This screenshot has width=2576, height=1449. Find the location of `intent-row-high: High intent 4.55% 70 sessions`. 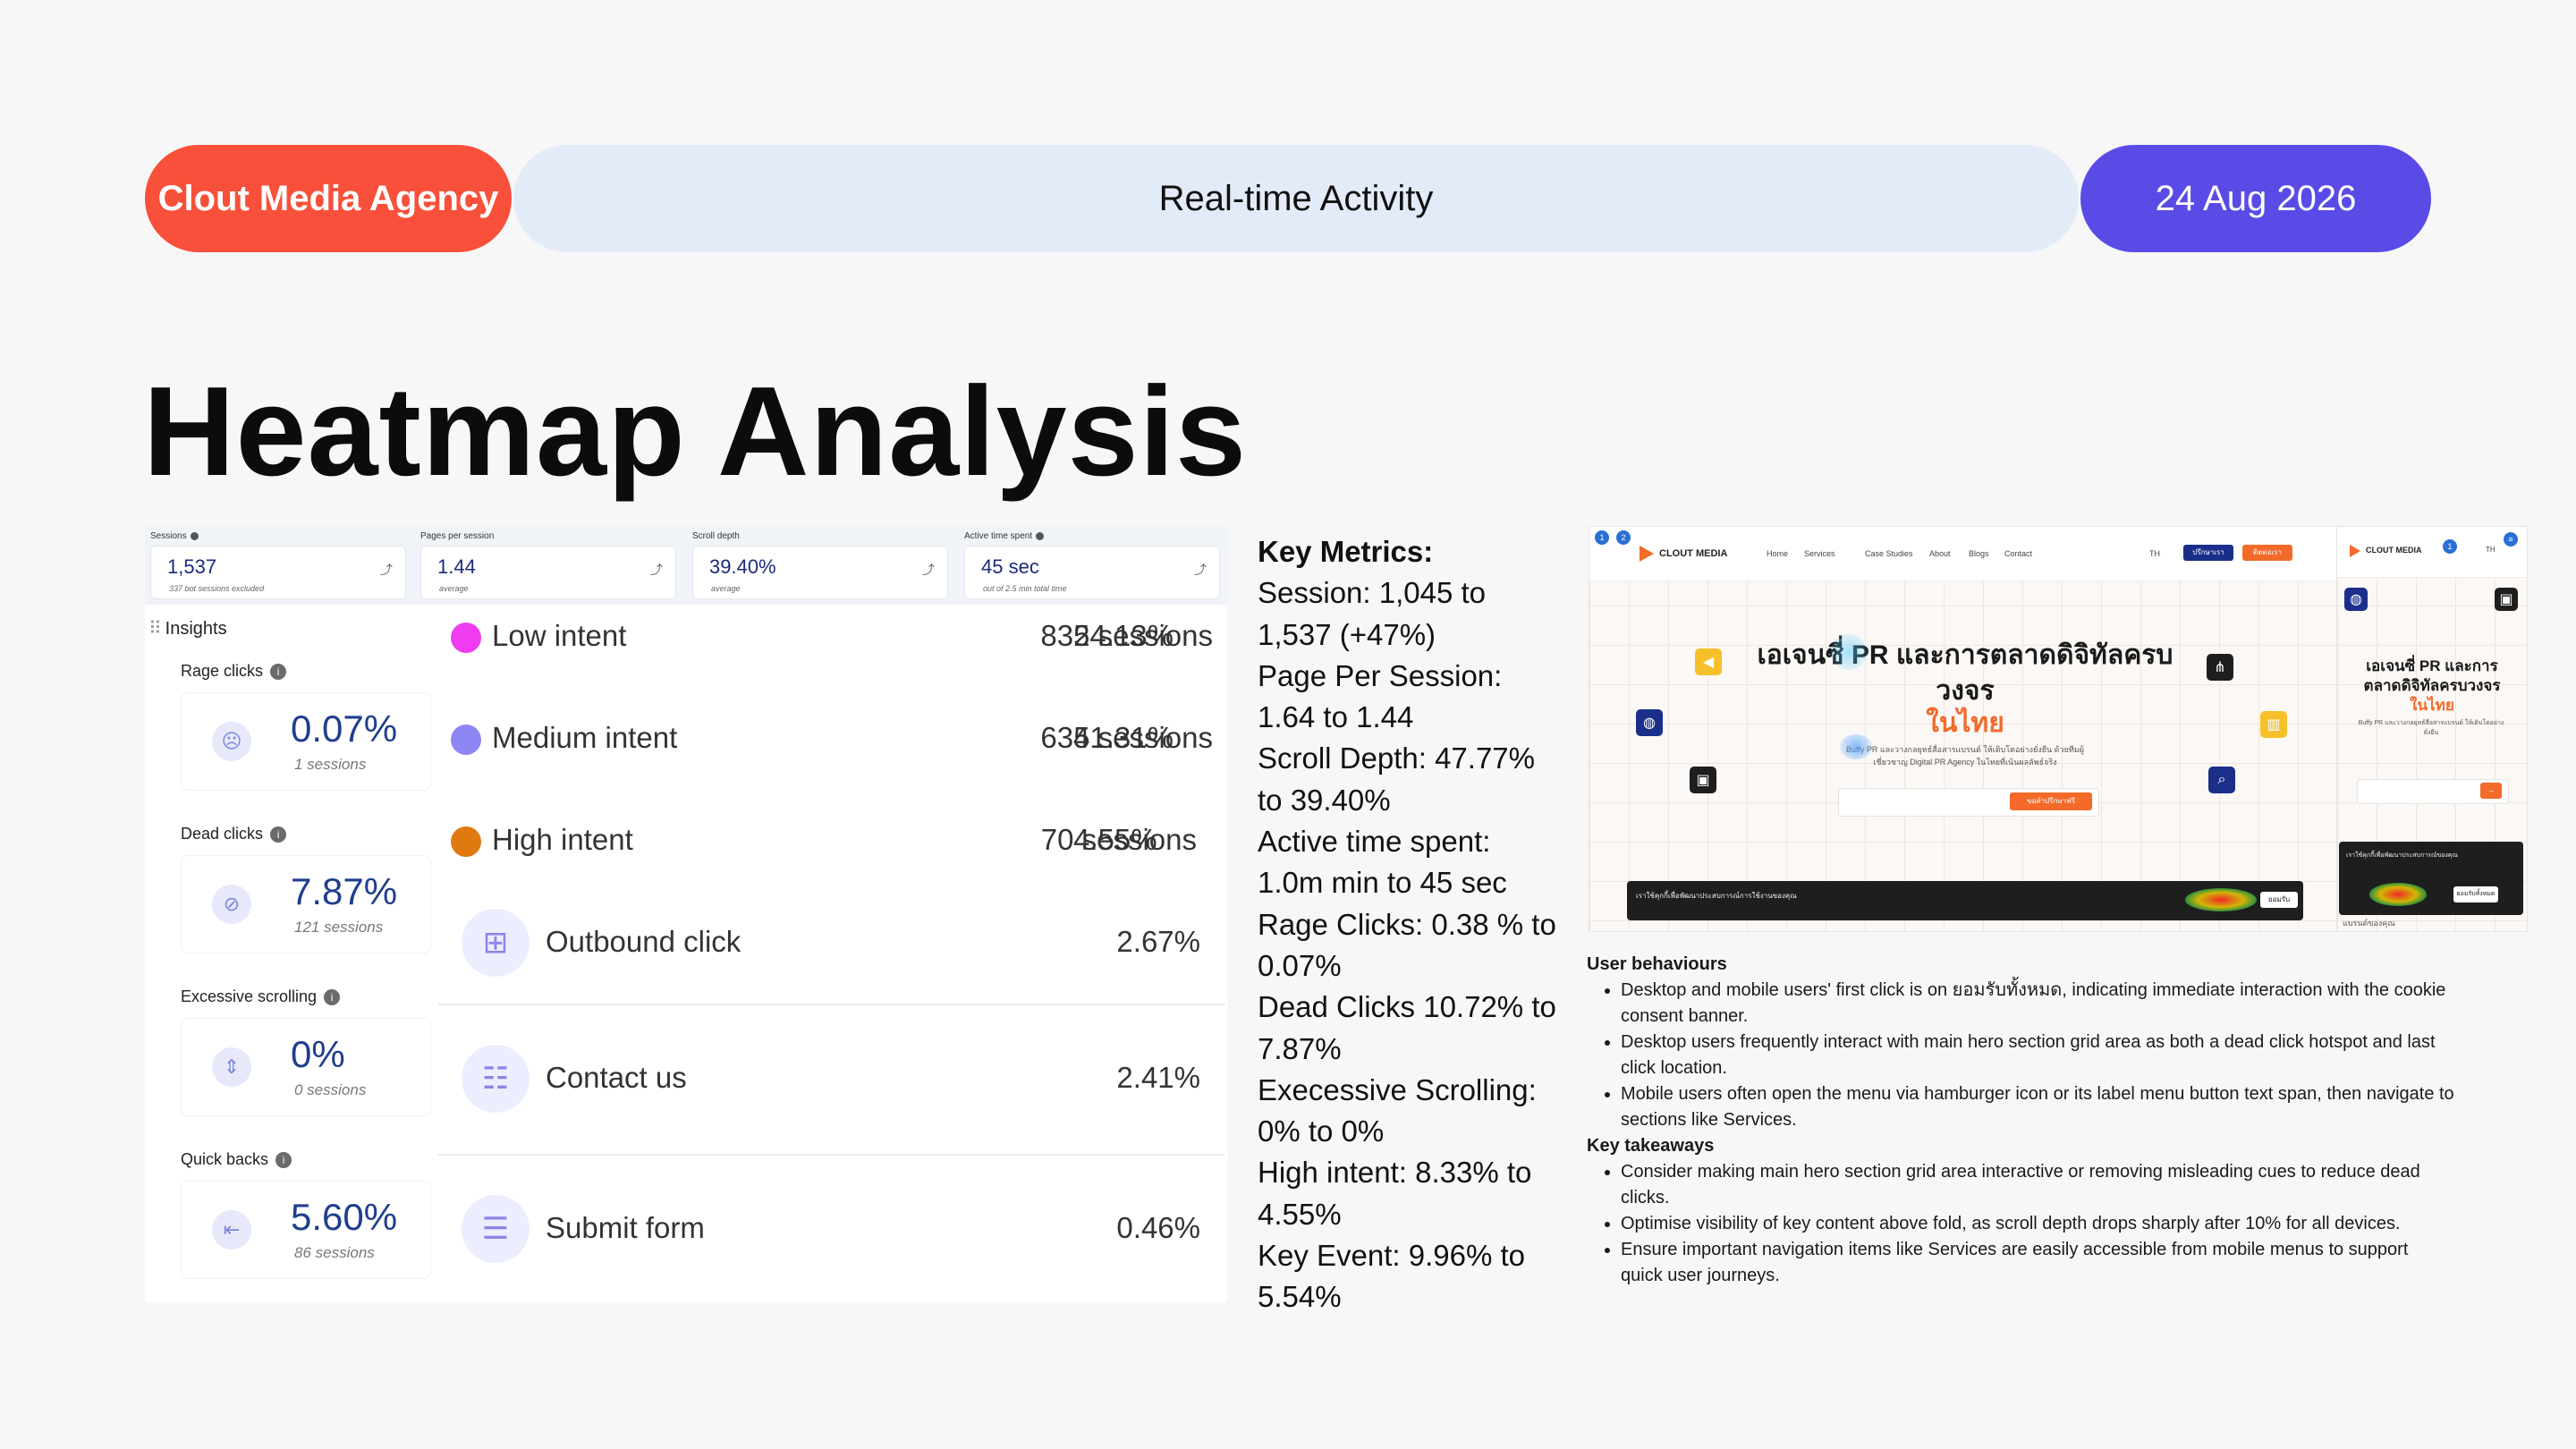

intent-row-high: High intent 4.55% 70 sessions is located at coordinates (834, 853).